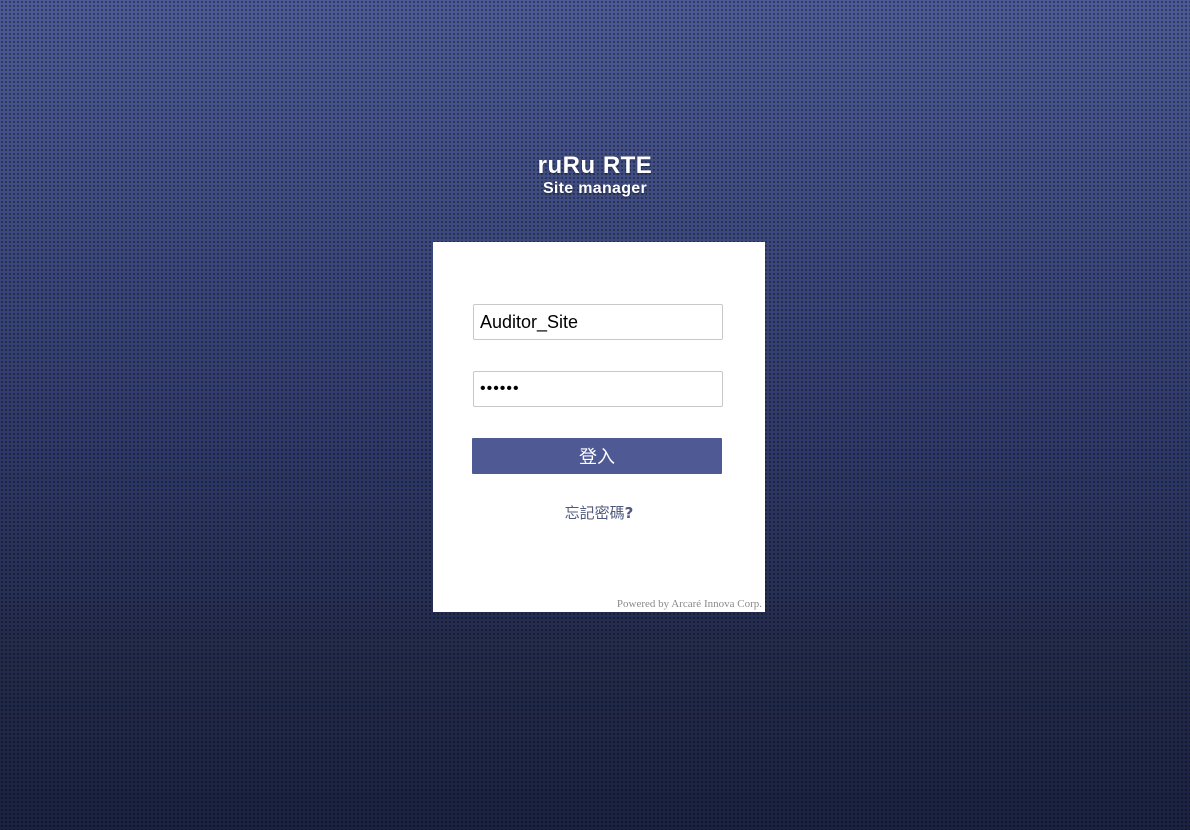  Describe the element at coordinates (595, 165) in the screenshot. I see `app-title: ruRu RTE` at that location.